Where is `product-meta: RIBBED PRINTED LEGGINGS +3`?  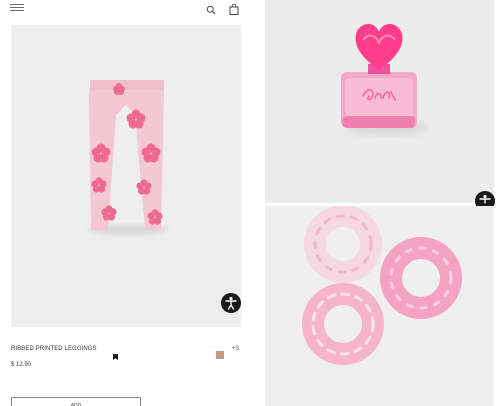
product-meta: RIBBED PRINTED LEGGINGS +3 is located at coordinates (126, 353).